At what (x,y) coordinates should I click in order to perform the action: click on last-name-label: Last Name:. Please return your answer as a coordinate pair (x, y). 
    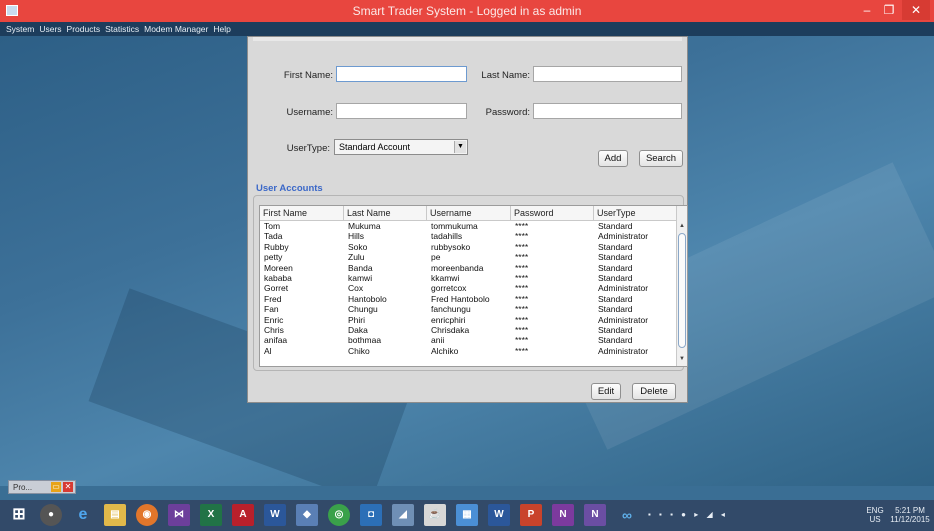
    Looking at the image, I should click on (505, 75).